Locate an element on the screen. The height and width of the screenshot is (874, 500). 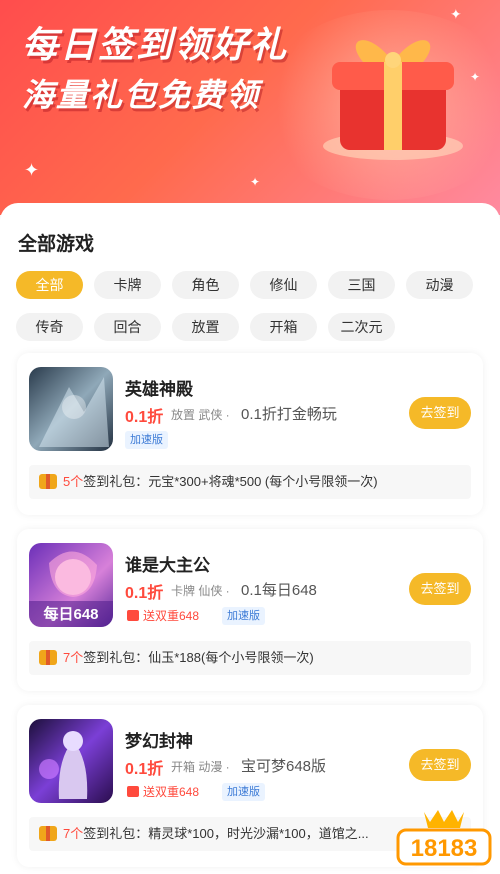
filter-chip-box: 开箱 is located at coordinates (283, 327).